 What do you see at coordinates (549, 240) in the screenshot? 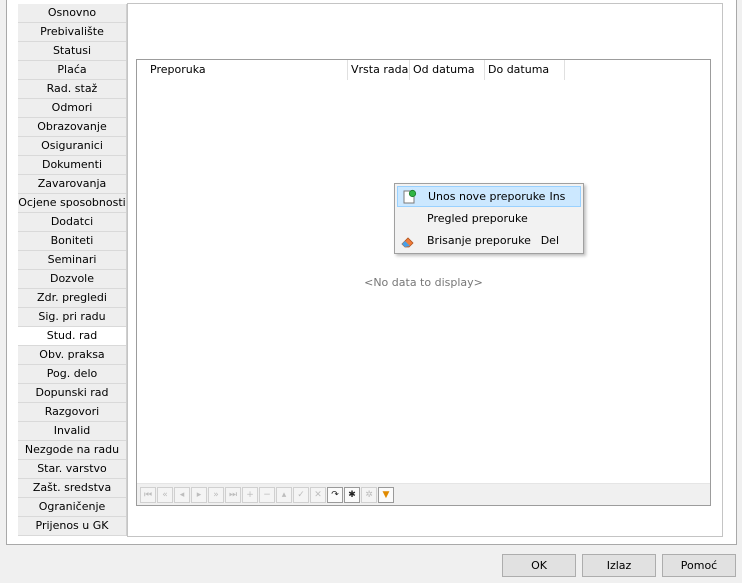
I see `menu-item-shortcut: Del` at bounding box center [549, 240].